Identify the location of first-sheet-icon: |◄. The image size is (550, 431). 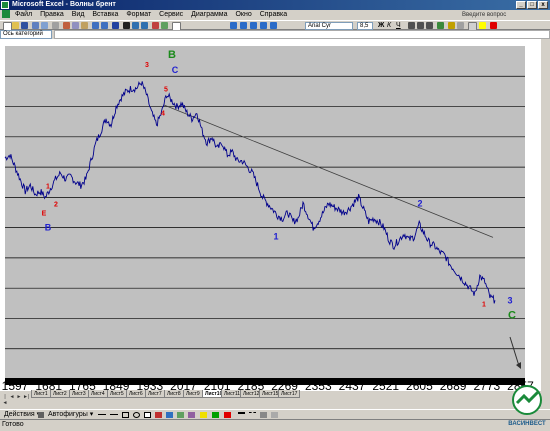
(5, 400).